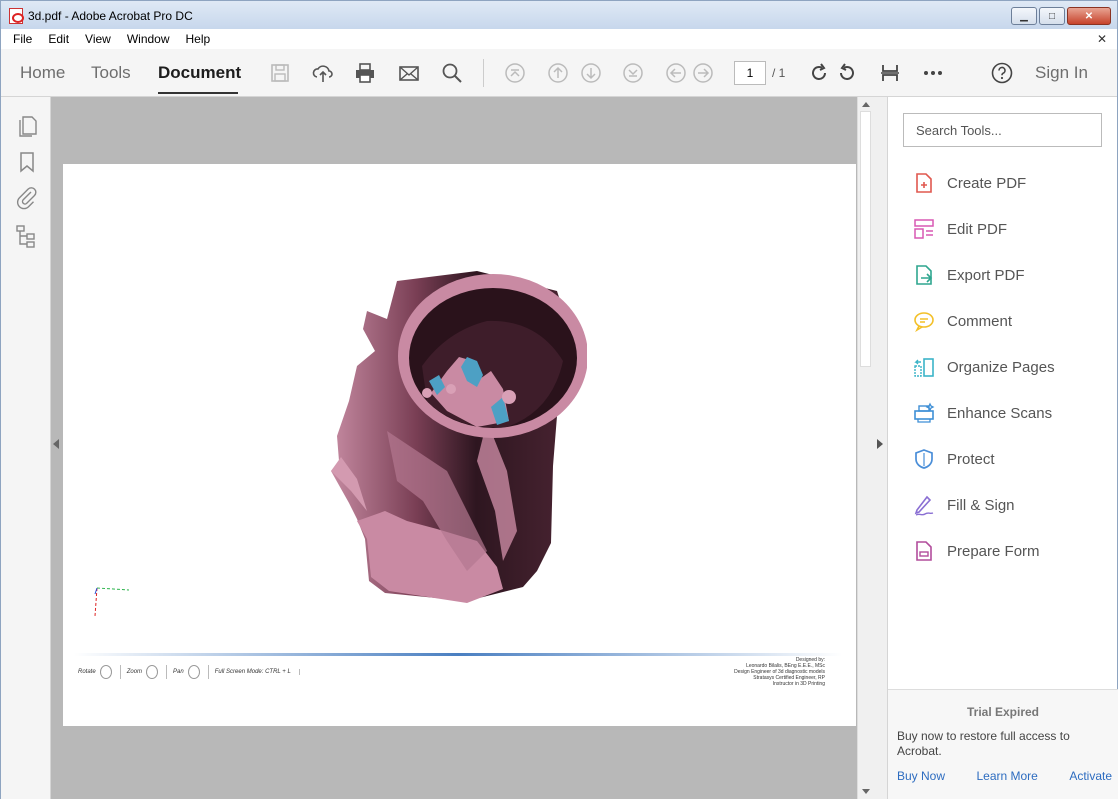 The image size is (1118, 799). What do you see at coordinates (924, 367) in the screenshot?
I see `organize-pages-icon` at bounding box center [924, 367].